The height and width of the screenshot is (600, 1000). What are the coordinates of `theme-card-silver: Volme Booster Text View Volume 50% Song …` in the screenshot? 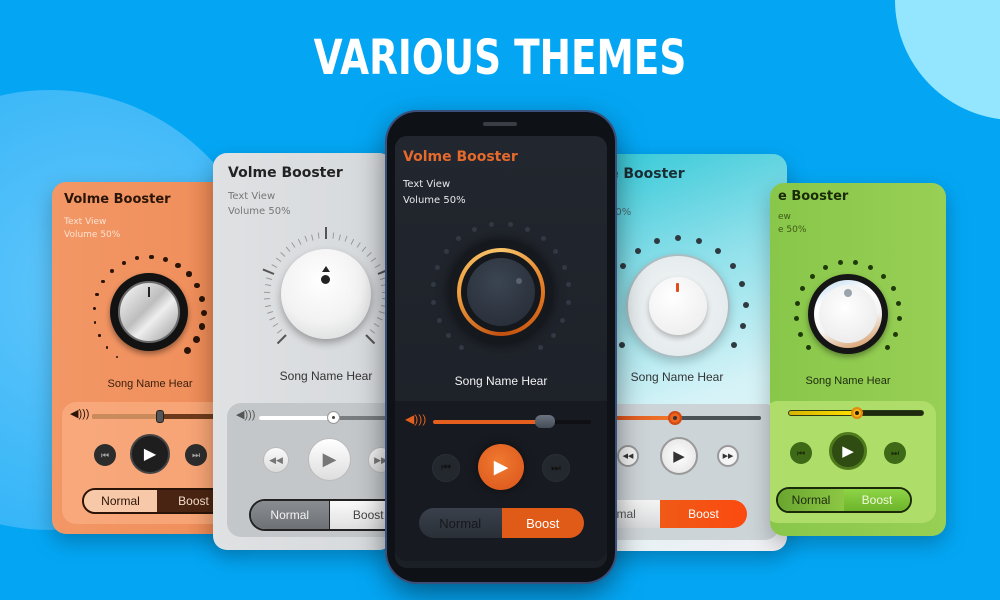 It's located at (303, 351).